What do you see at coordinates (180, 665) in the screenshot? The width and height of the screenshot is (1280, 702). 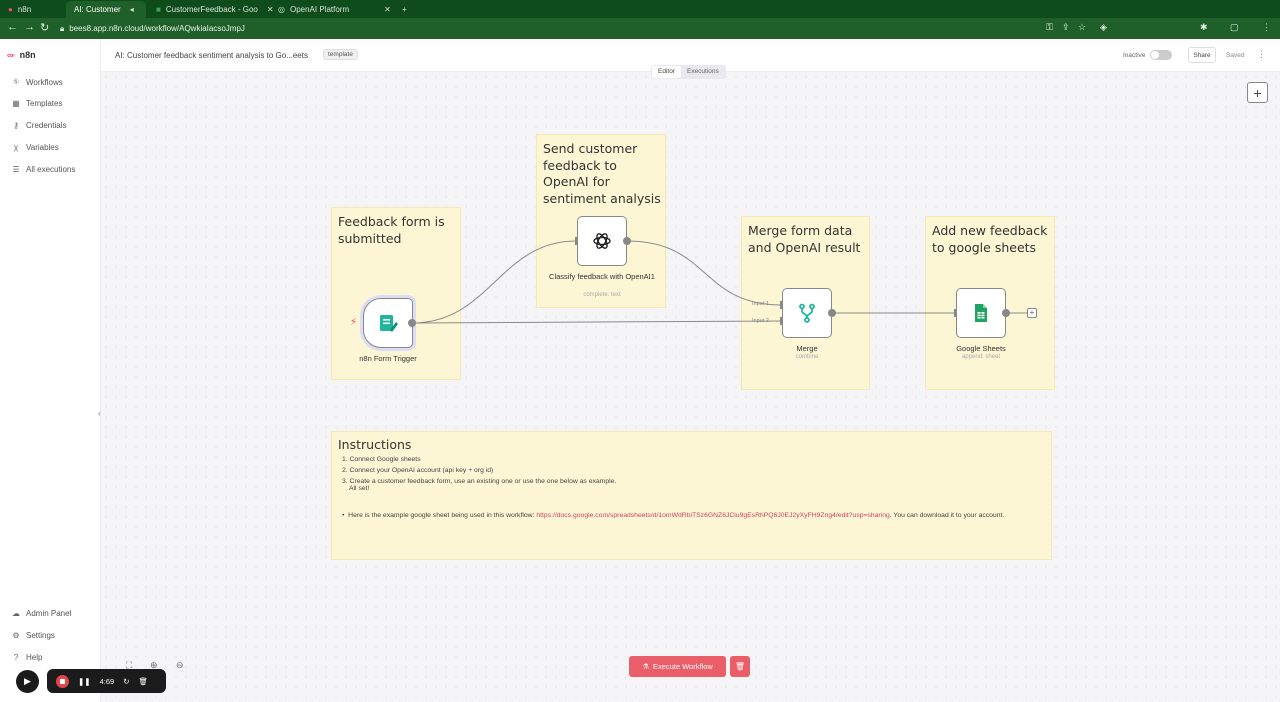 I see `zoom-out-icon: ⊖` at bounding box center [180, 665].